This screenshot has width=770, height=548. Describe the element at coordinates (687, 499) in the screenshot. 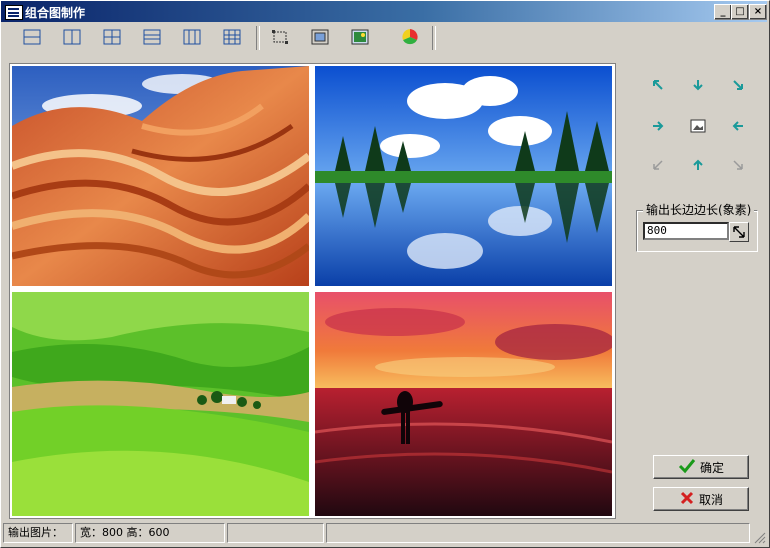

I see `cancel-x-icon` at that location.